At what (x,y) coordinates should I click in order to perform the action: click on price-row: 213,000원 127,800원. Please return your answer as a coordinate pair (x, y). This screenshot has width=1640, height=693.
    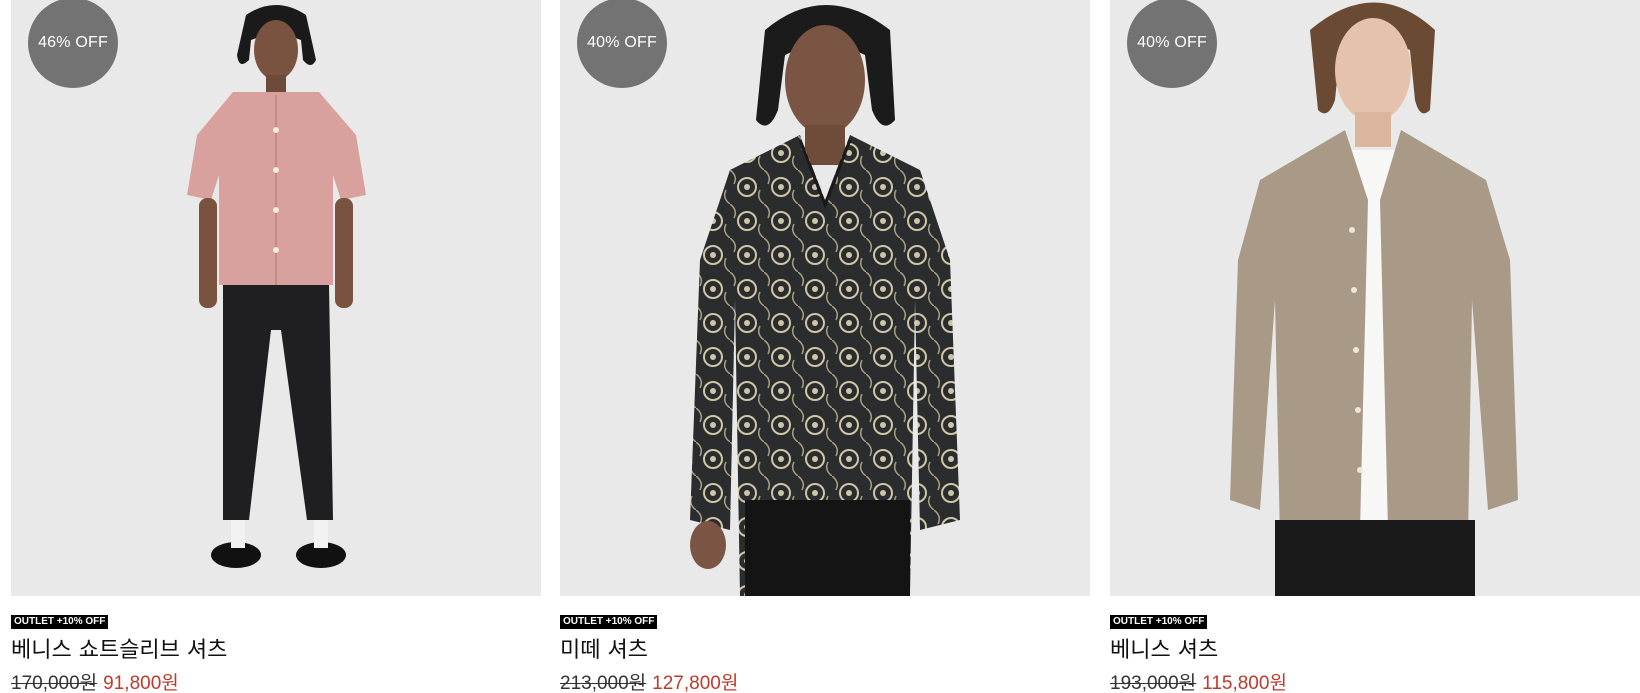
    Looking at the image, I should click on (649, 680).